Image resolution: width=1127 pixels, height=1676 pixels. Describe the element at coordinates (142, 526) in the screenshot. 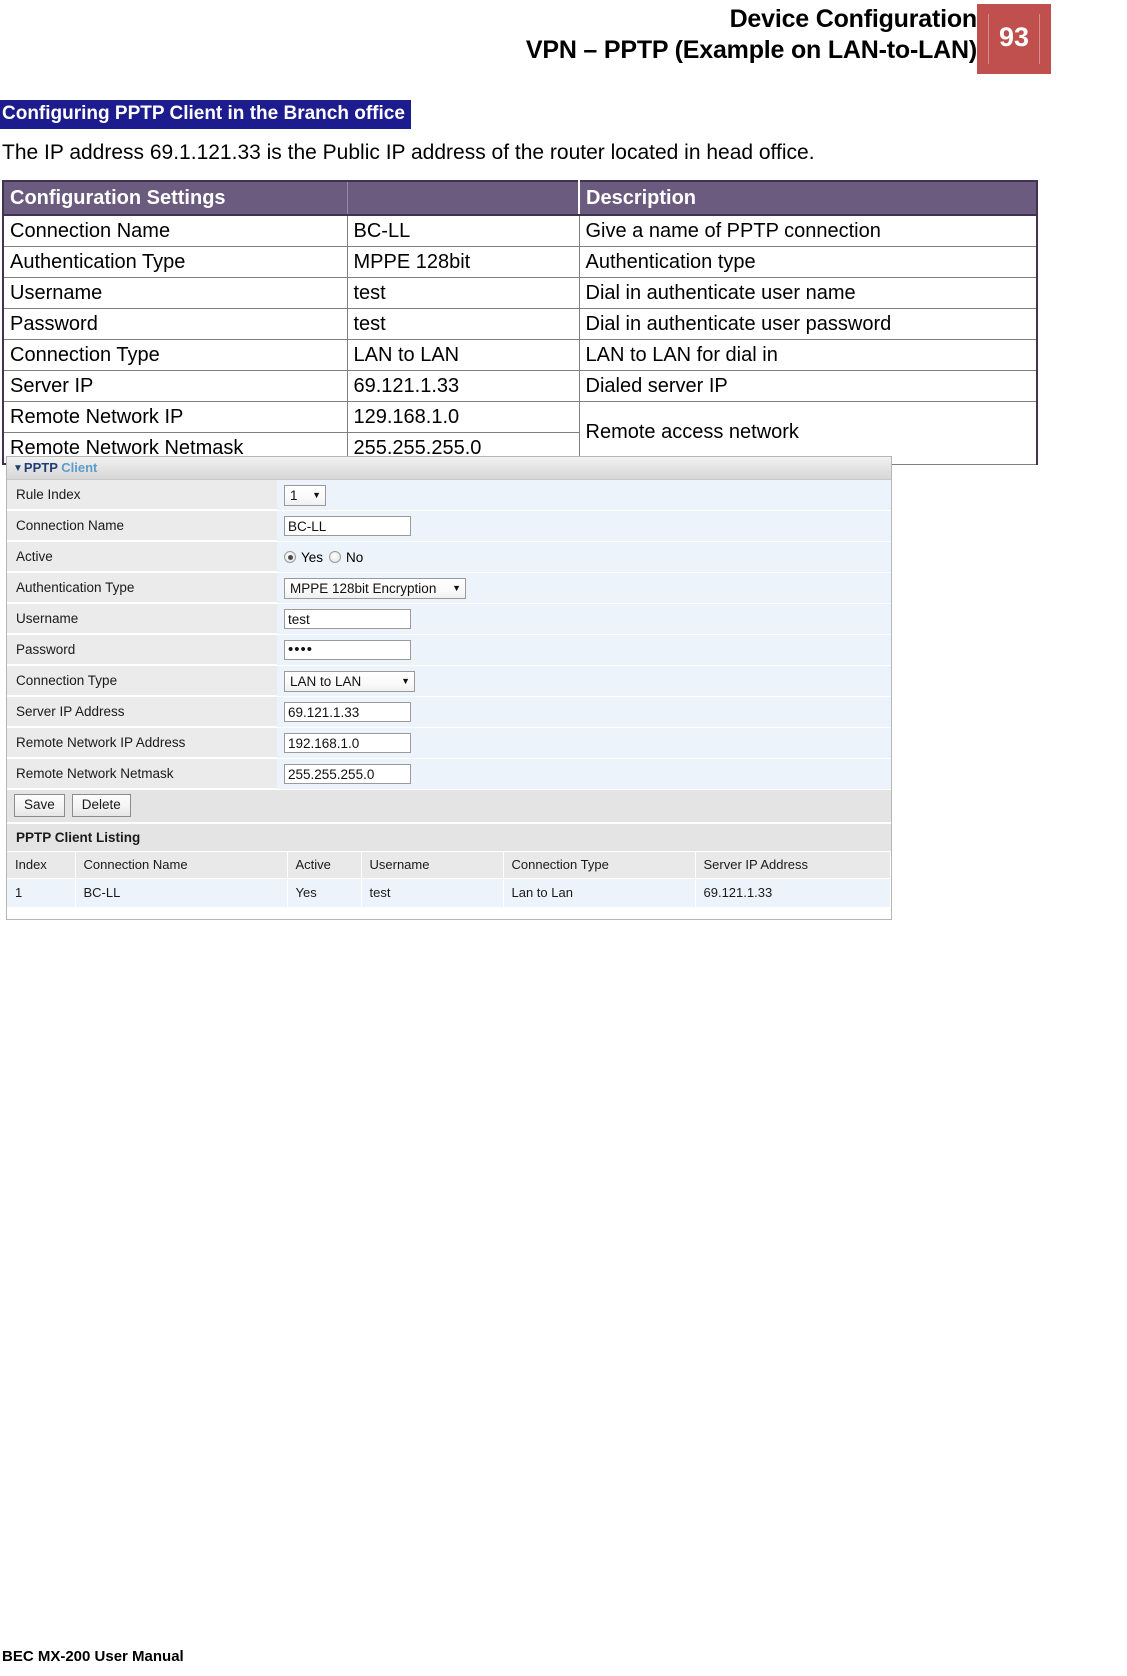

I see `label-connection-name: Connection Name` at that location.